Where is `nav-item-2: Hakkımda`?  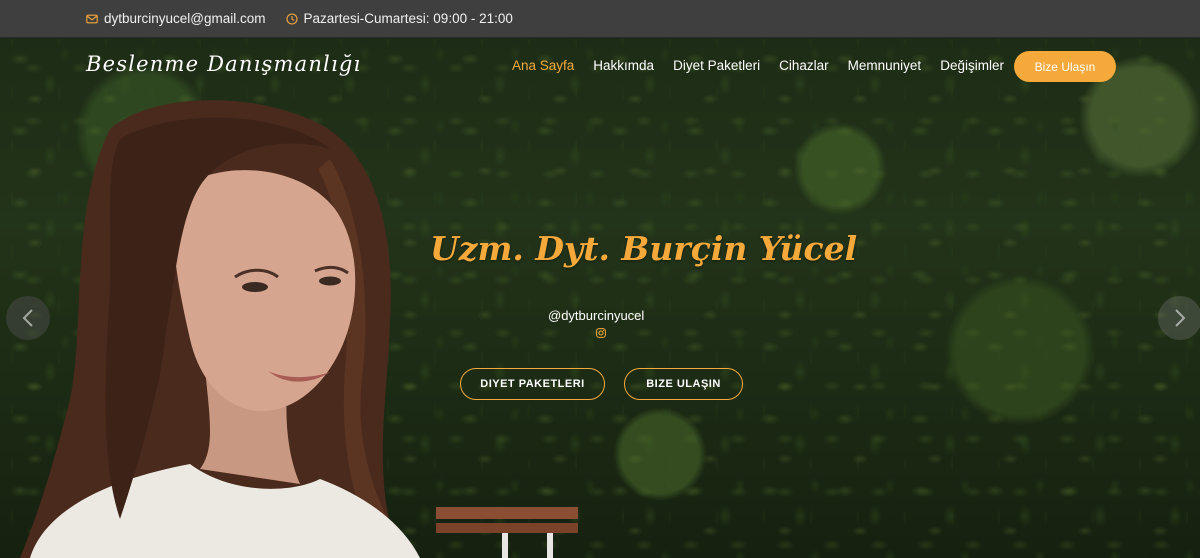
nav-item-2: Hakkımda is located at coordinates (623, 65).